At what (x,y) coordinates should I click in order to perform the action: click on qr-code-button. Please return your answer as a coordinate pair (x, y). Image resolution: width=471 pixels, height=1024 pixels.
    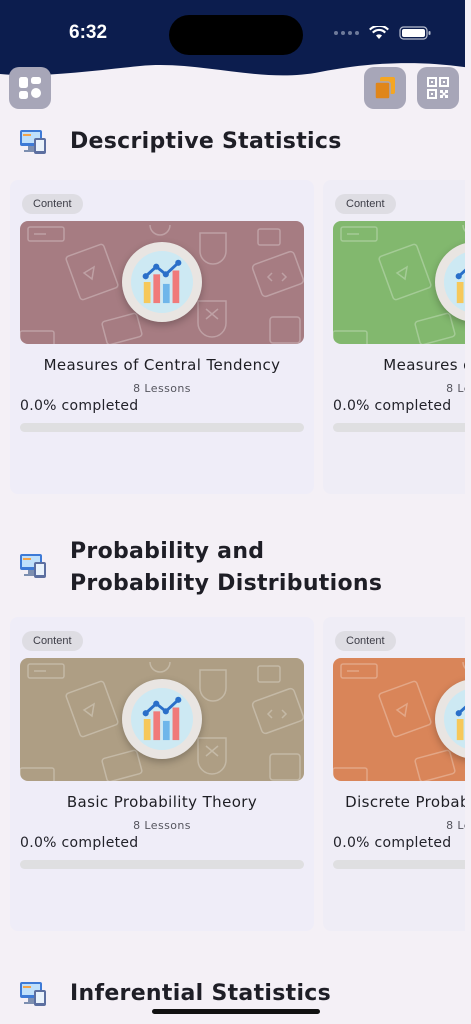
    Looking at the image, I should click on (438, 88).